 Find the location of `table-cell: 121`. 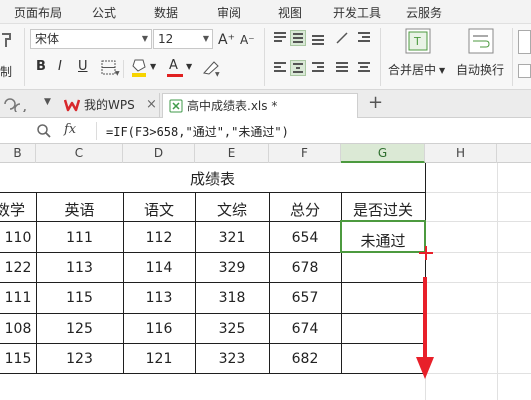

table-cell: 121 is located at coordinates (159, 359).